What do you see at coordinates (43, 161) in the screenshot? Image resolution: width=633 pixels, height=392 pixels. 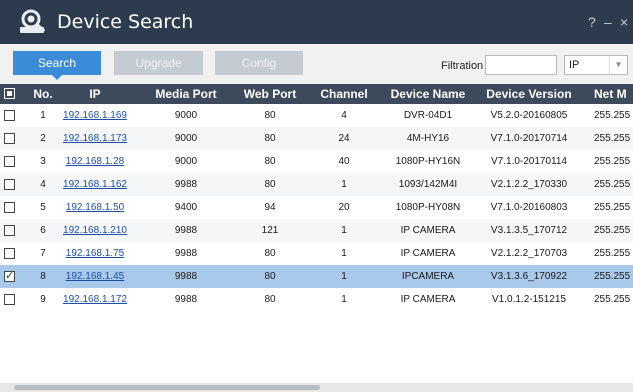 I see `cell-no: 3` at bounding box center [43, 161].